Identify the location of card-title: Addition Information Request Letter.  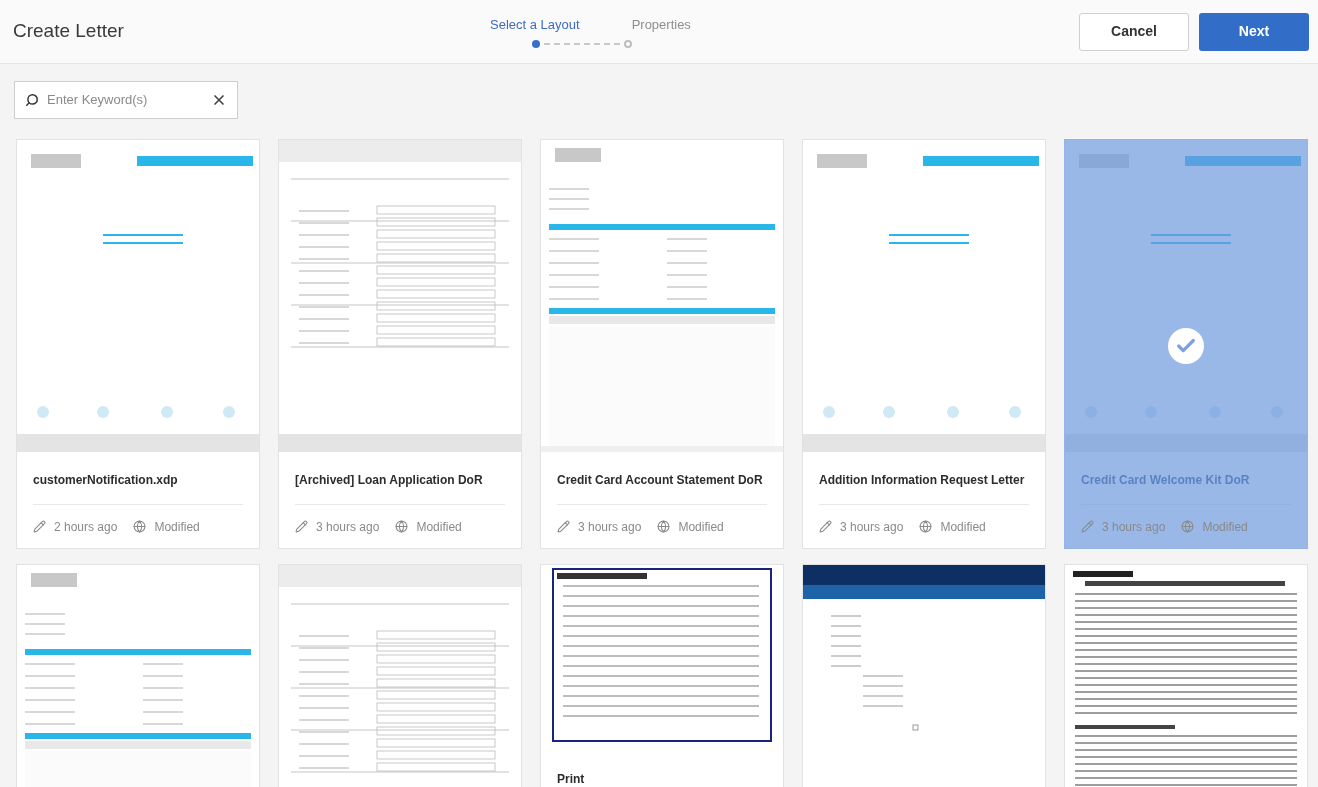
(922, 480).